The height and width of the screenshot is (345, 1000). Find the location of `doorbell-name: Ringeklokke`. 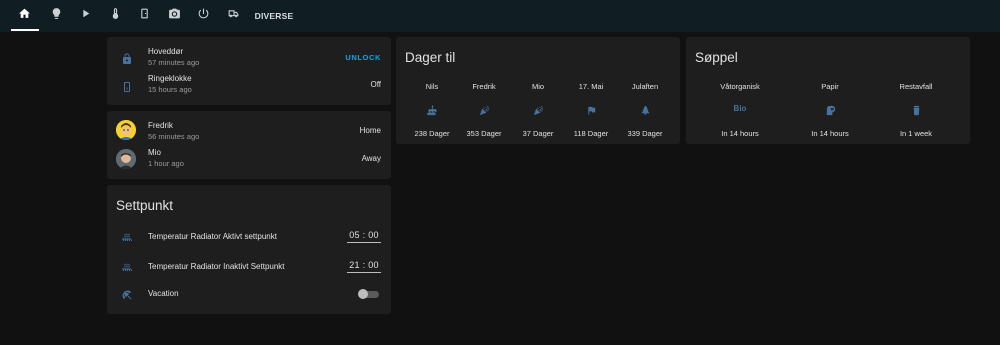

doorbell-name: Ringeklokke is located at coordinates (170, 78).